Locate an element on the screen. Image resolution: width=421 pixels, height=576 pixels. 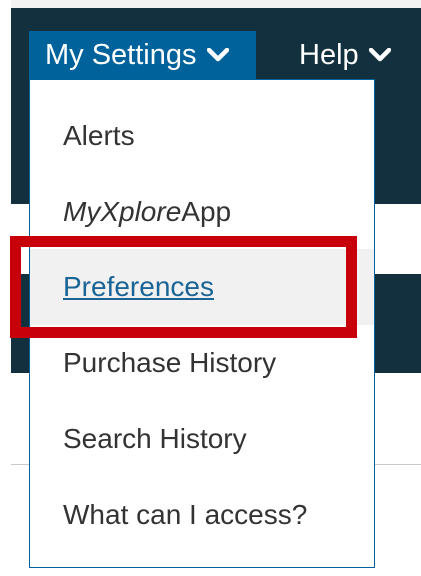
menu-item-label: Purchase History is located at coordinates (170, 362).